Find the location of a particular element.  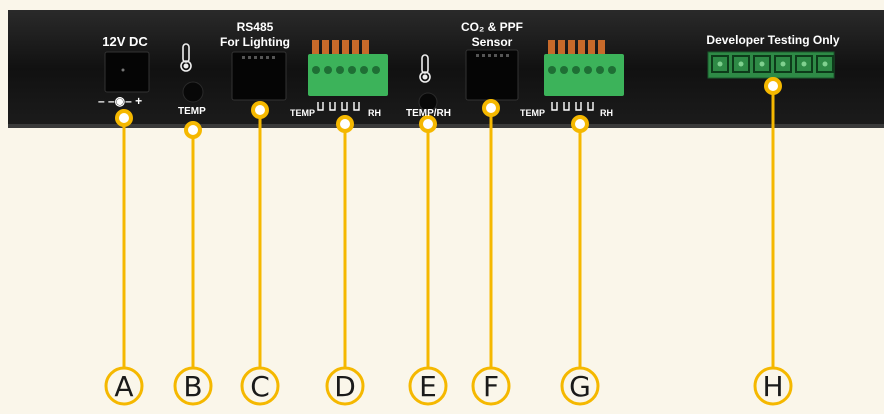

callout-dot-a is located at coordinates (124, 118).